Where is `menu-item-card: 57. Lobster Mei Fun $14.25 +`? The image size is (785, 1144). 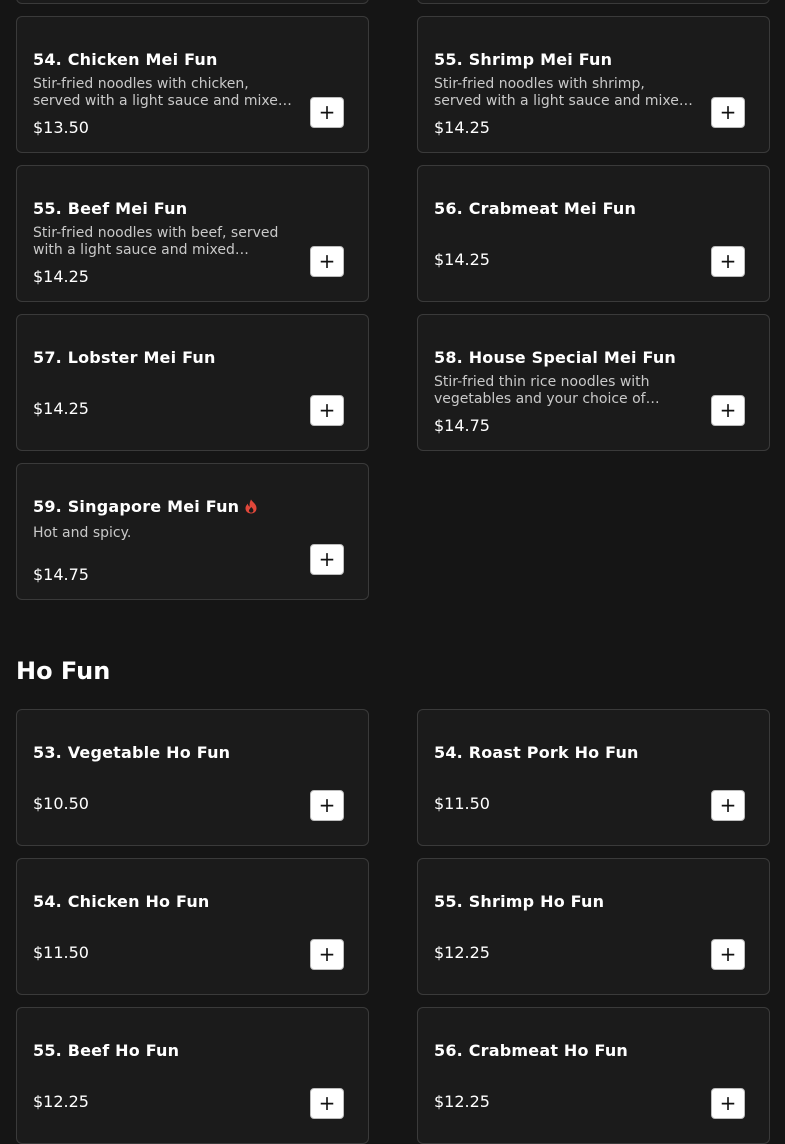 menu-item-card: 57. Lobster Mei Fun $14.25 + is located at coordinates (192, 382).